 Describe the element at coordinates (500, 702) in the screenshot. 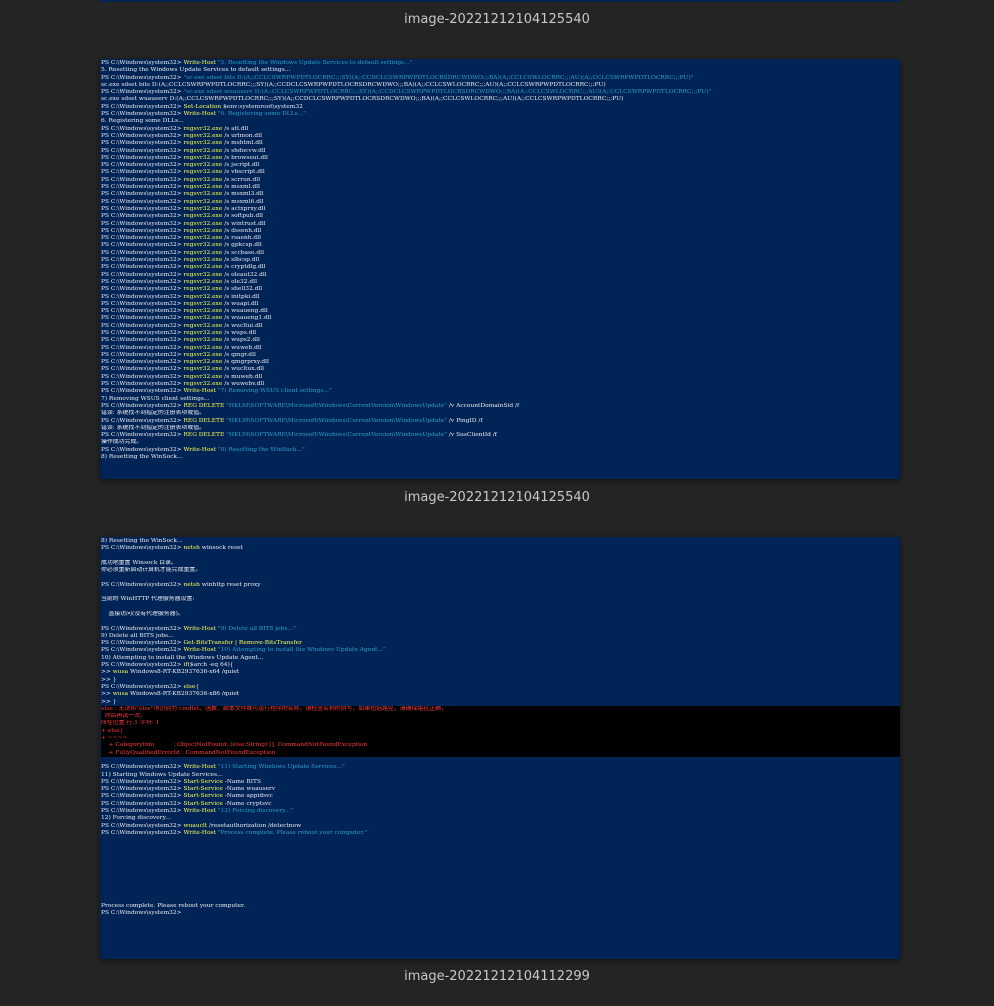

I see `output-line: >> }` at that location.